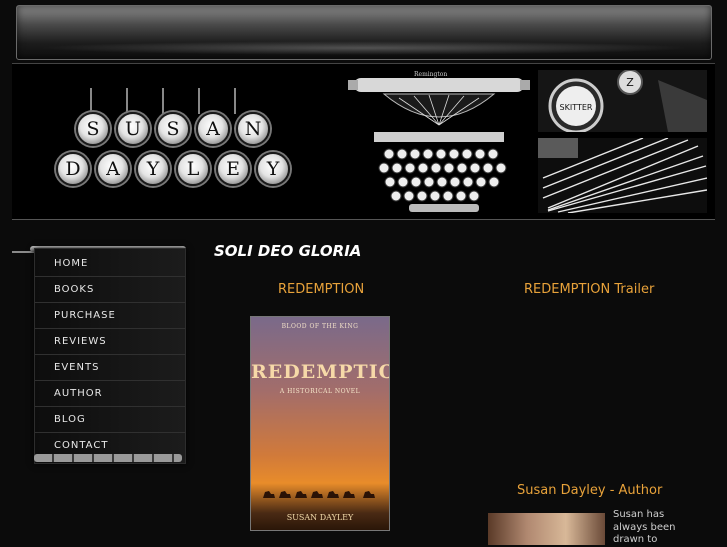 Image resolution: width=727 pixels, height=547 pixels. Describe the element at coordinates (630, 82) in the screenshot. I see `key-letter: Z` at that location.